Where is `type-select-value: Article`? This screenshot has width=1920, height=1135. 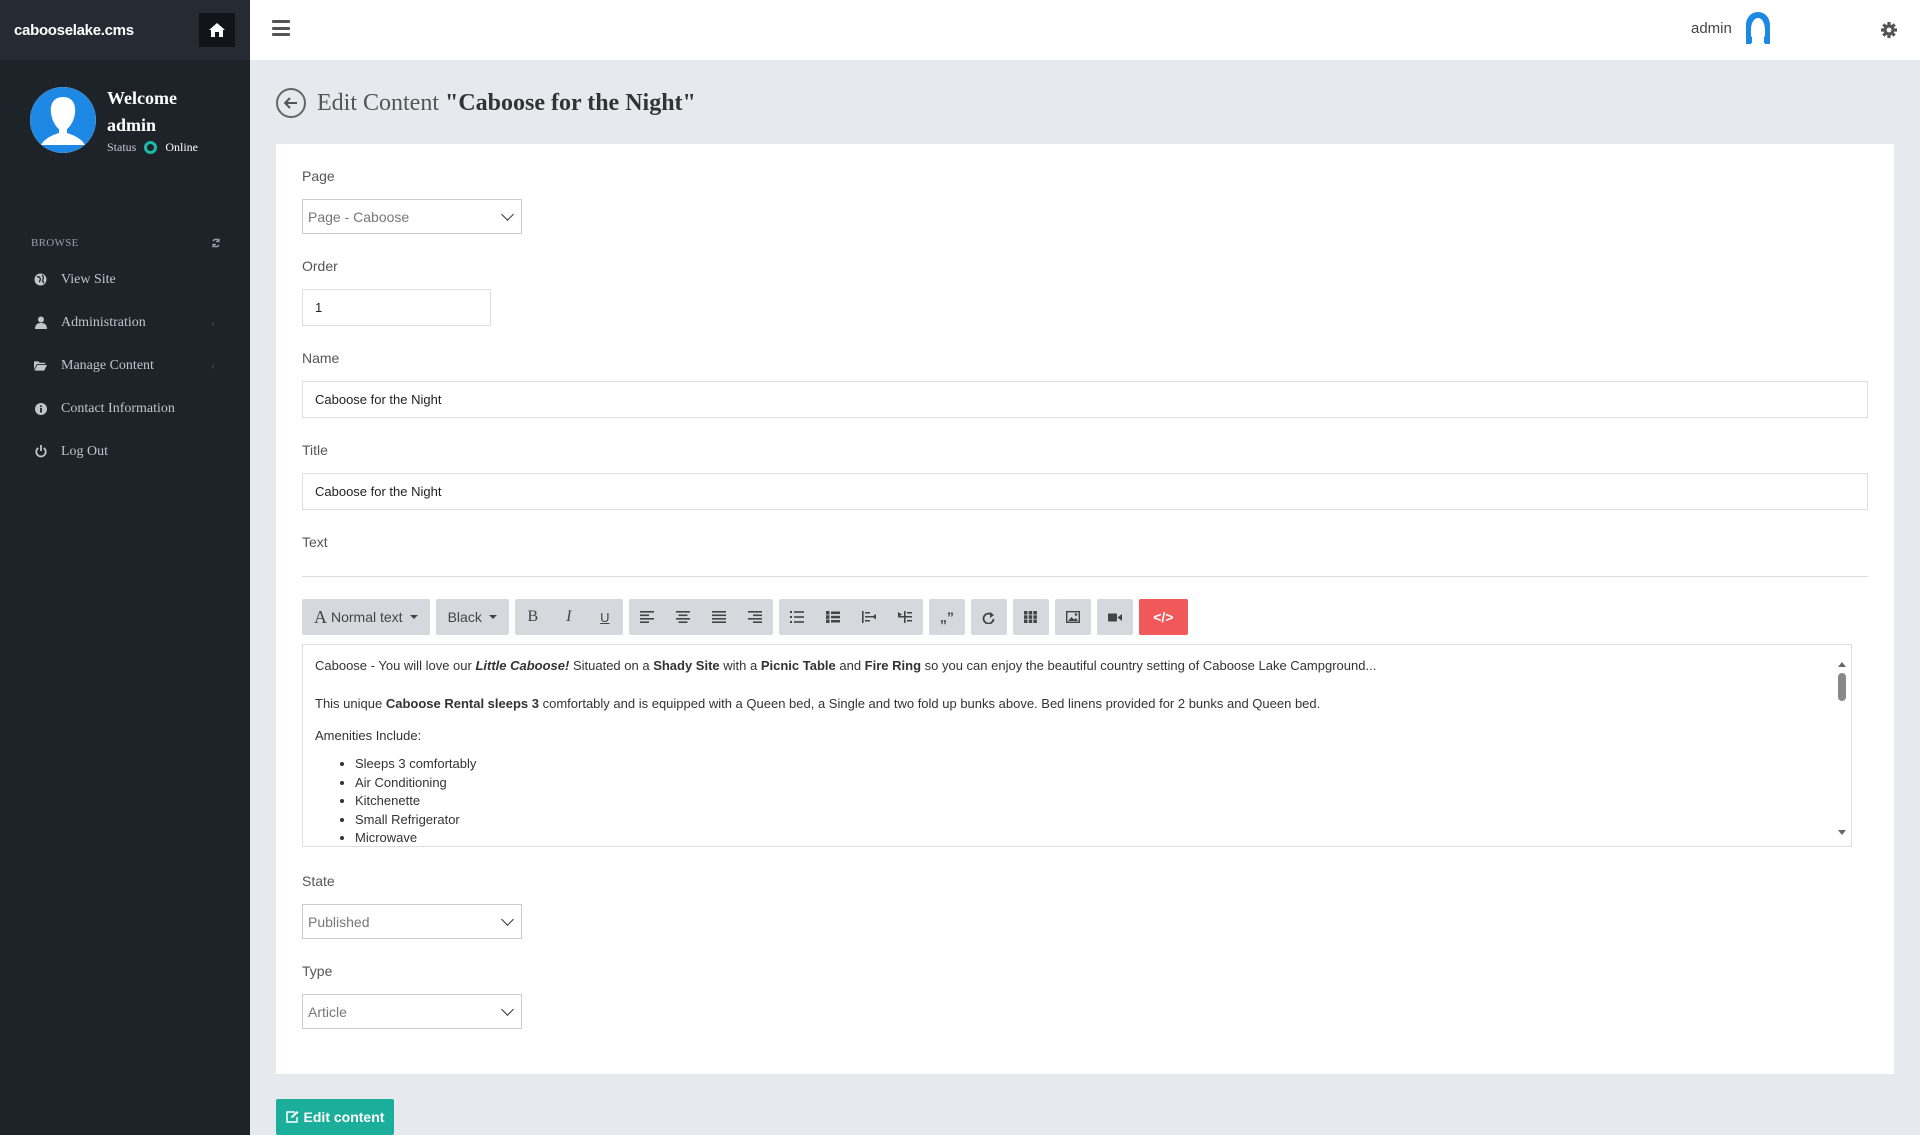 type-select-value: Article is located at coordinates (327, 1011).